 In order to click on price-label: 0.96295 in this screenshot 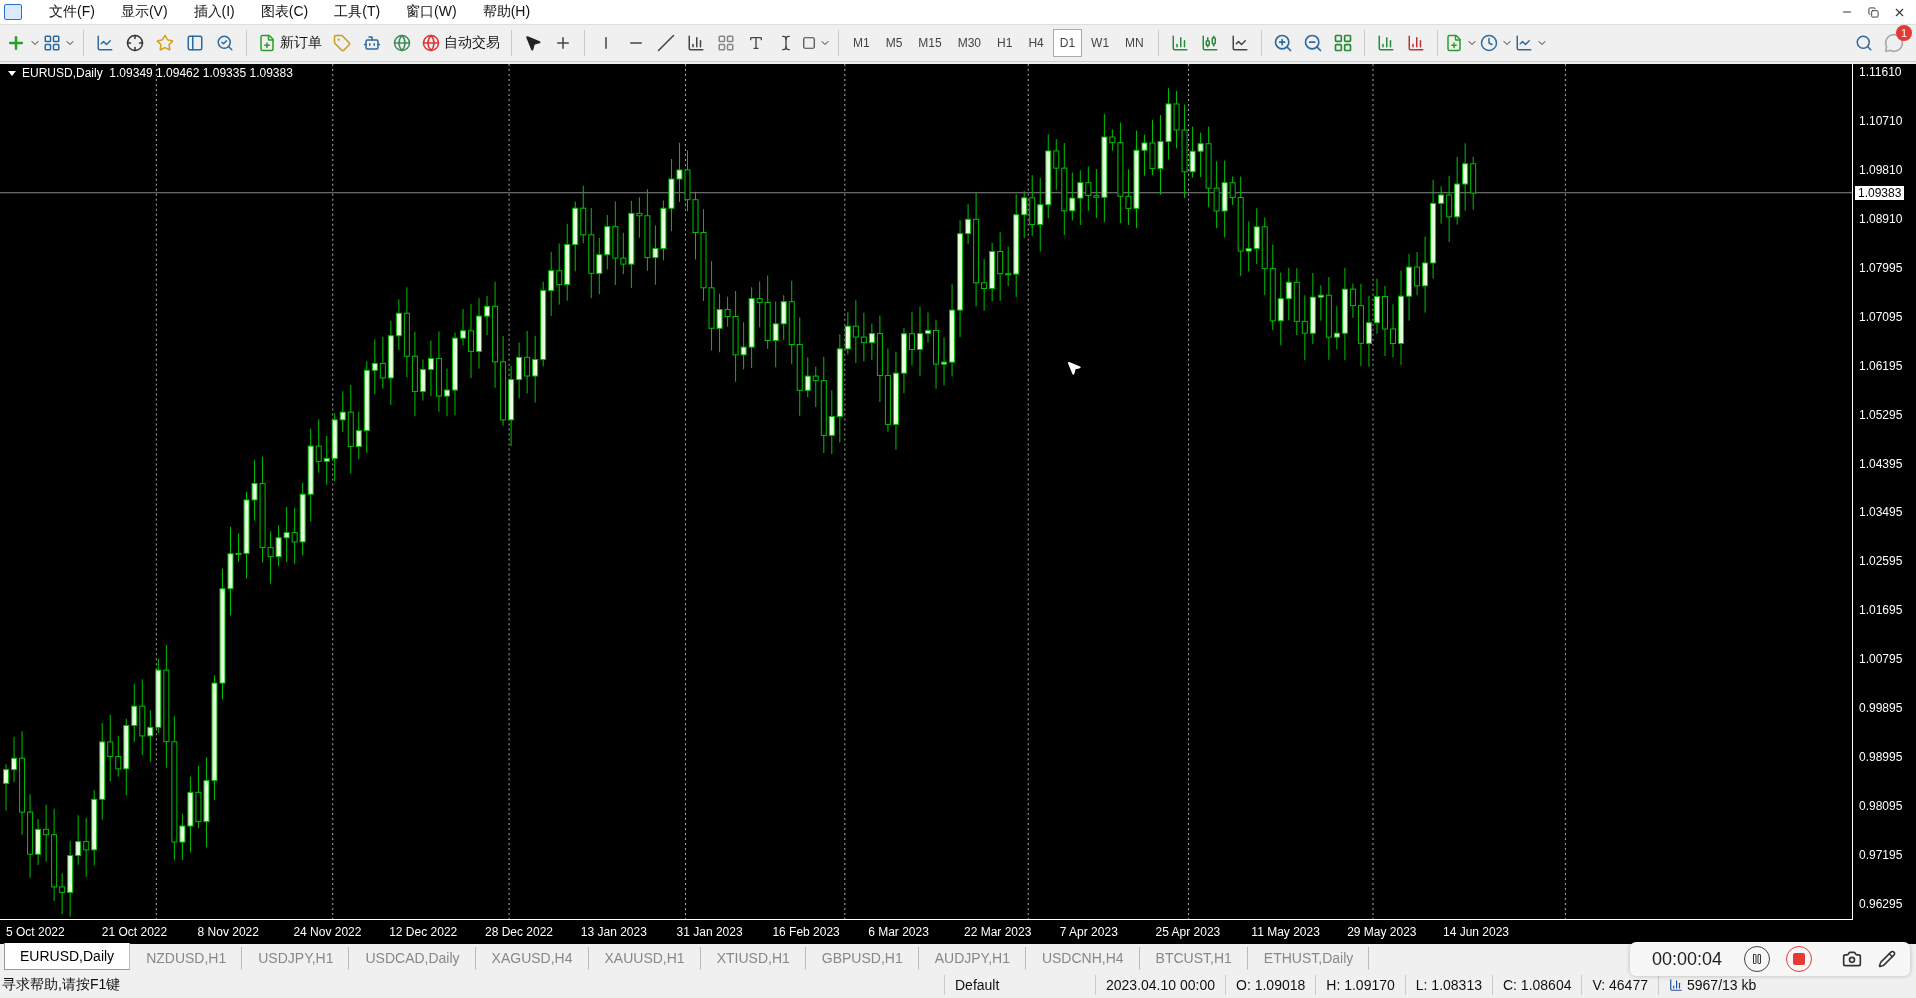, I will do `click(1881, 903)`.